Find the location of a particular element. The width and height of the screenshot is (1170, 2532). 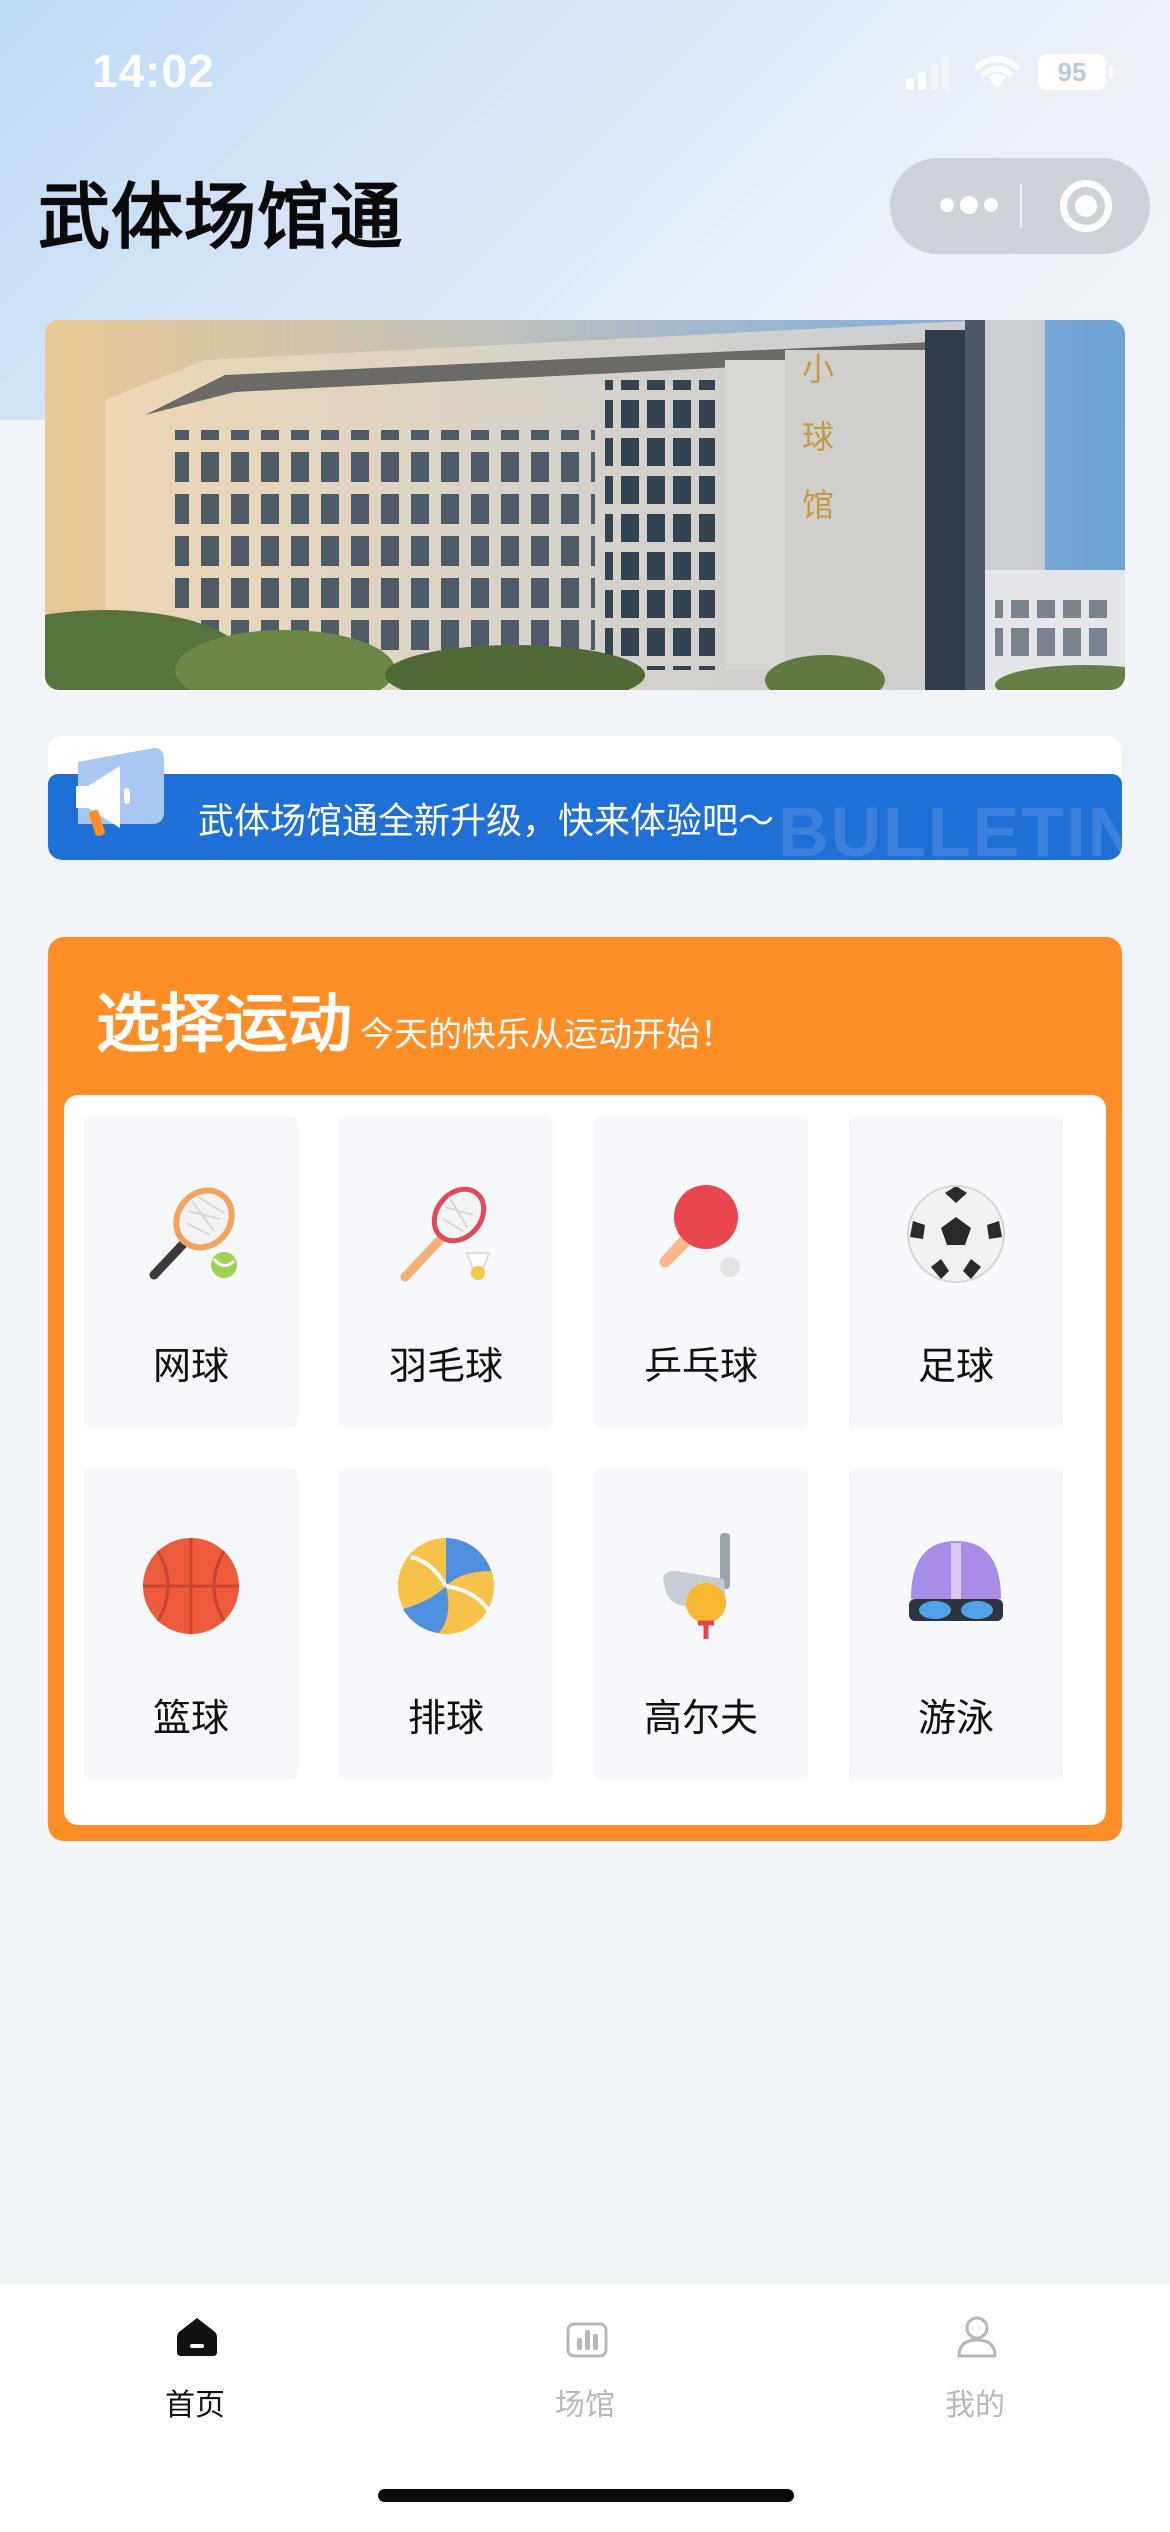

more-options-button is located at coordinates (968, 206).